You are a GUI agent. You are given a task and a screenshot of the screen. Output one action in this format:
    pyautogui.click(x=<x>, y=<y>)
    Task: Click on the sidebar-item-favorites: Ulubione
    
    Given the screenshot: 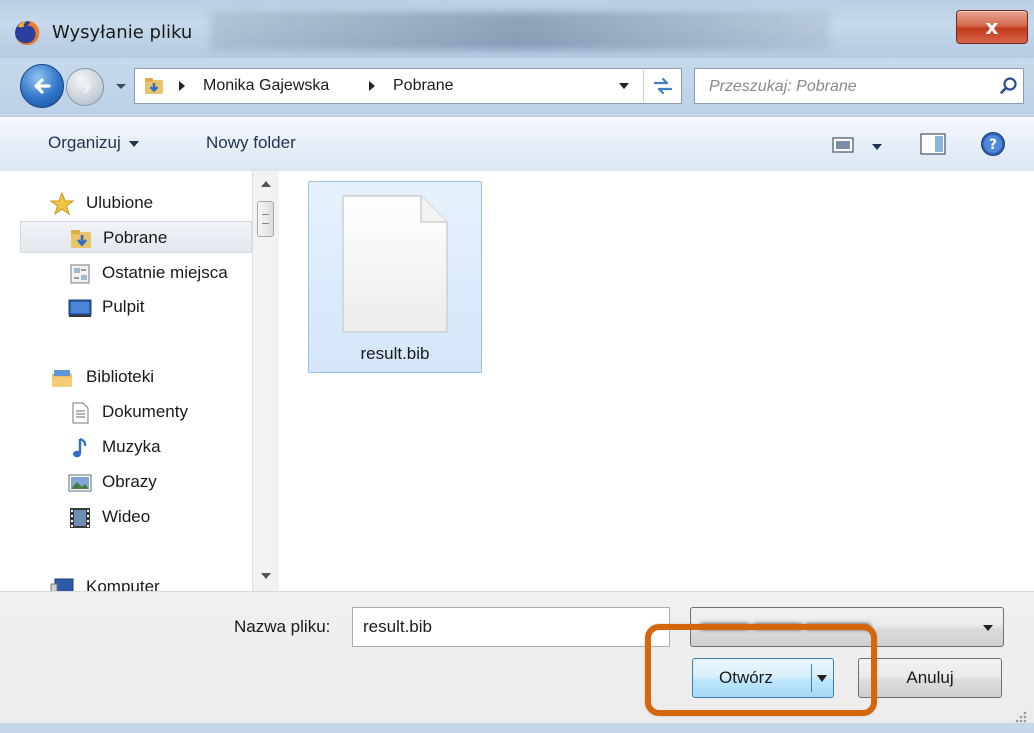 What is the action you would take?
    pyautogui.click(x=136, y=203)
    